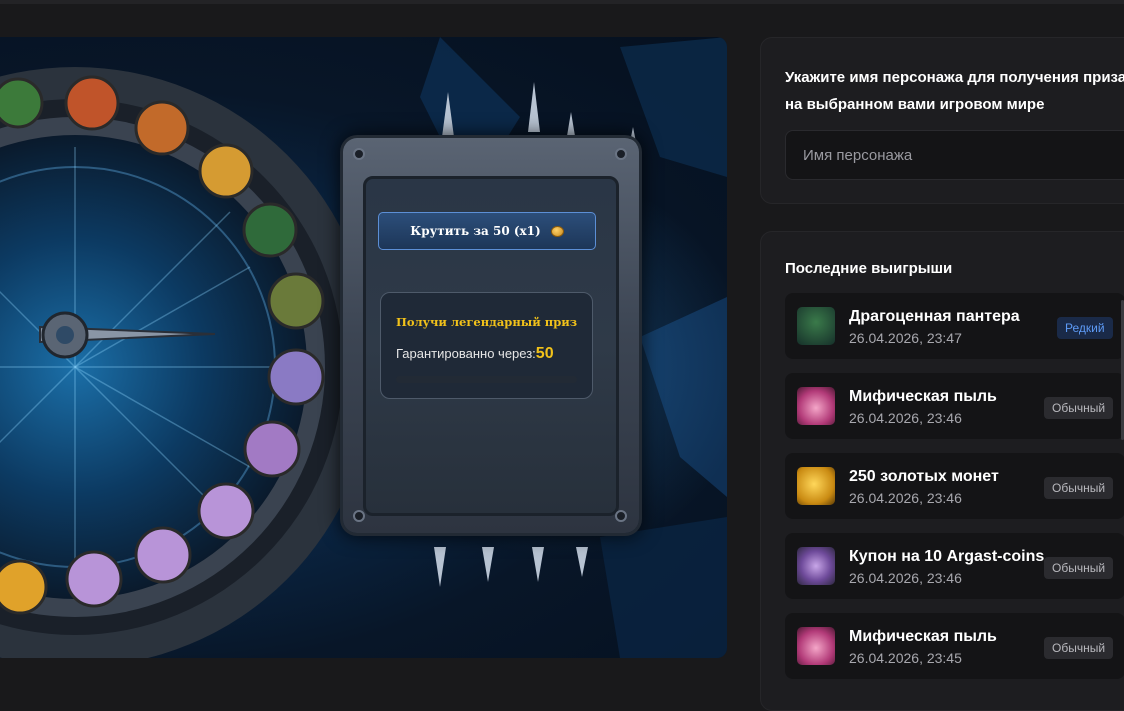 The image size is (1124, 711). What do you see at coordinates (562, 2) in the screenshot?
I see `top-bar` at bounding box center [562, 2].